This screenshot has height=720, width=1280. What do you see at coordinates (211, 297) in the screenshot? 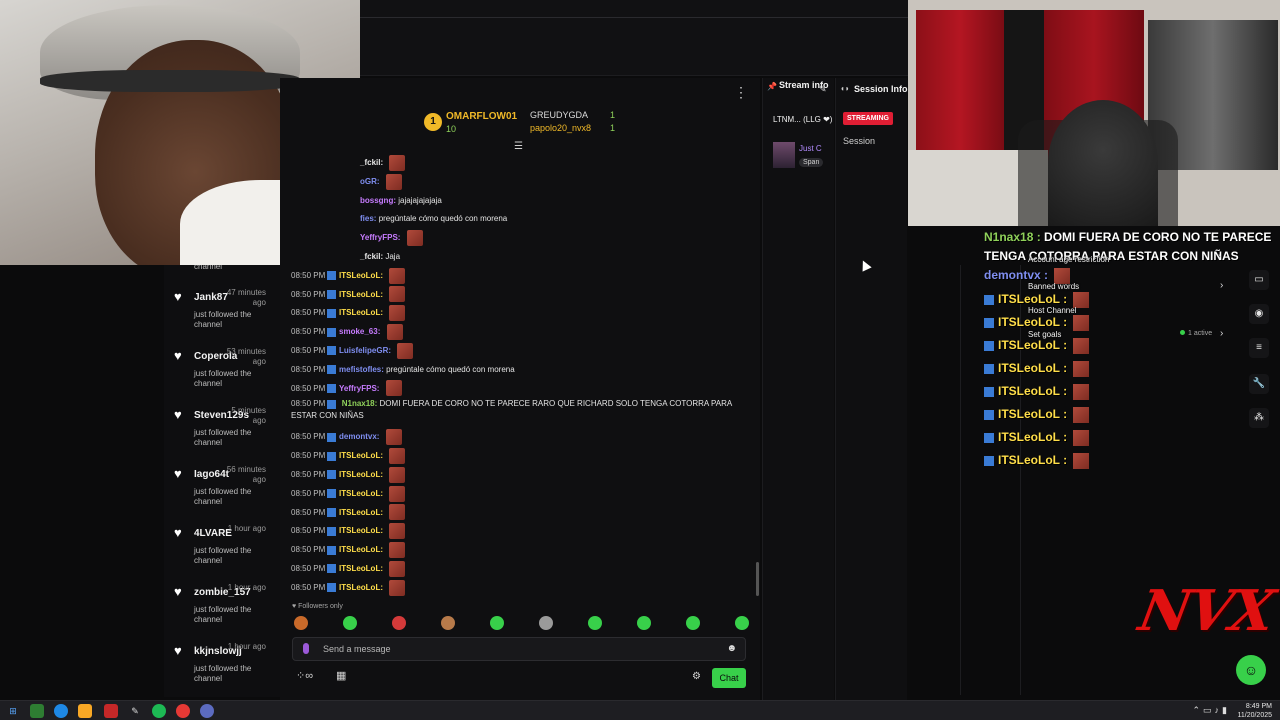
I see `follower-name: Jank87` at bounding box center [211, 297].